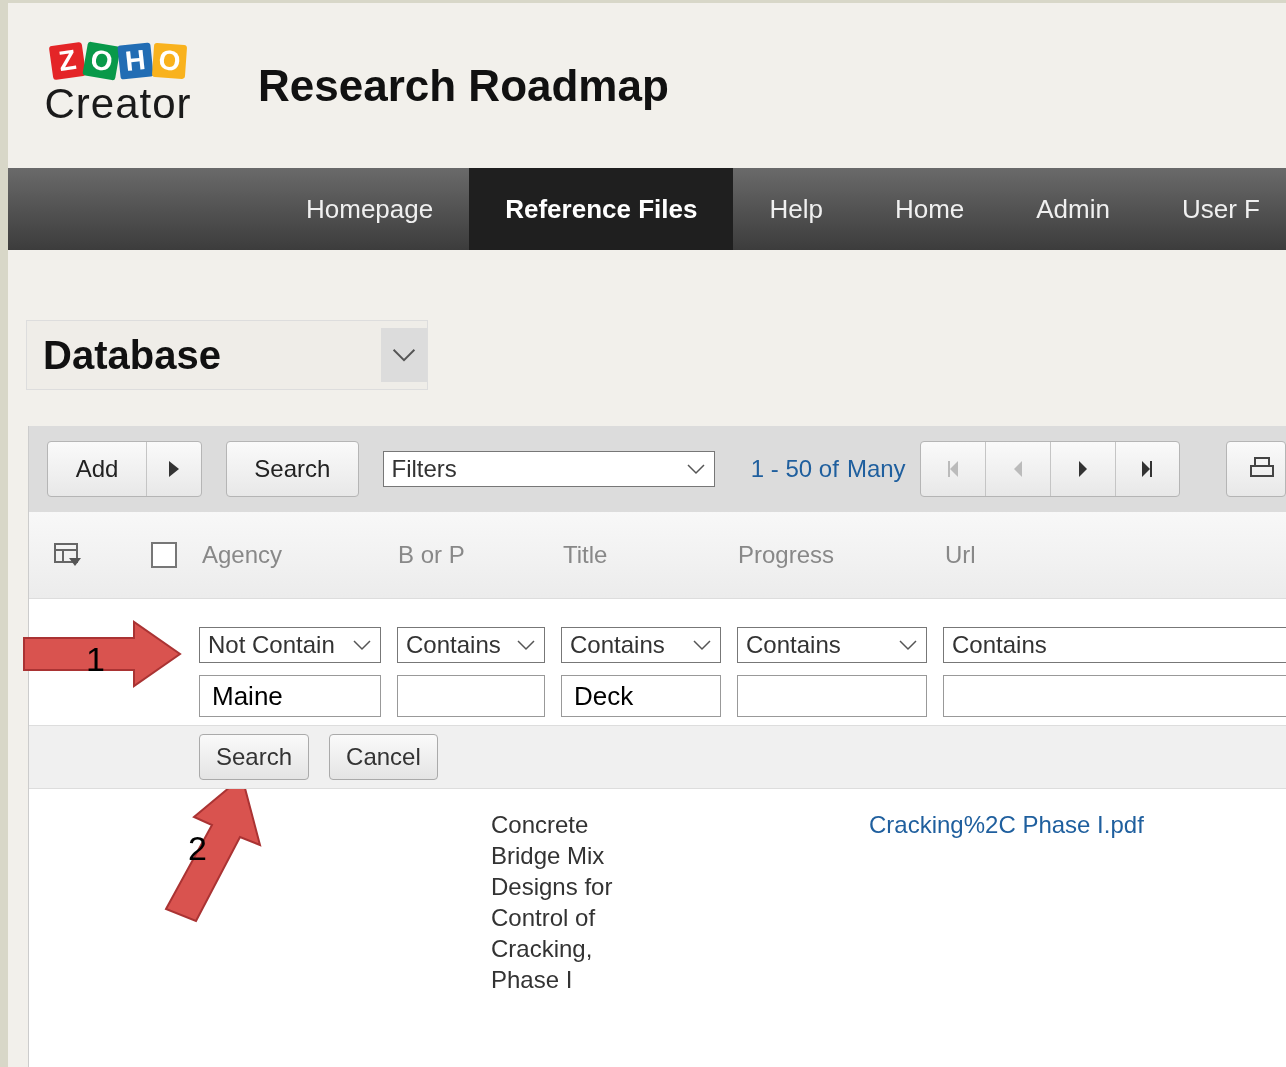 The image size is (1286, 1067). What do you see at coordinates (794, 469) in the screenshot?
I see `record-range: 1 - 50 of` at bounding box center [794, 469].